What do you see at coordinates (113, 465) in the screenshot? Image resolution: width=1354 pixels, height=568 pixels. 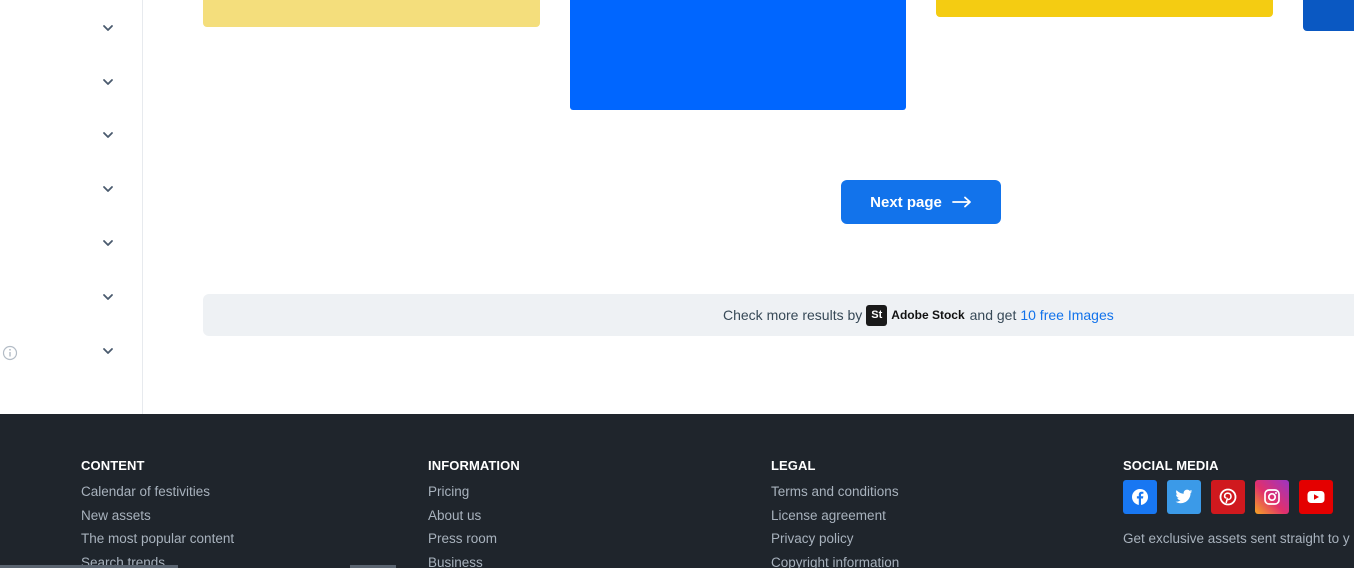 I see `footer-heading: CONTENT` at bounding box center [113, 465].